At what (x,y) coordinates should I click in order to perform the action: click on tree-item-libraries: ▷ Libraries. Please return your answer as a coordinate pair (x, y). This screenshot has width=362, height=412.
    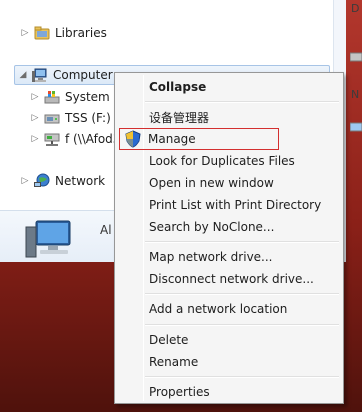
    Looking at the image, I should click on (63, 33).